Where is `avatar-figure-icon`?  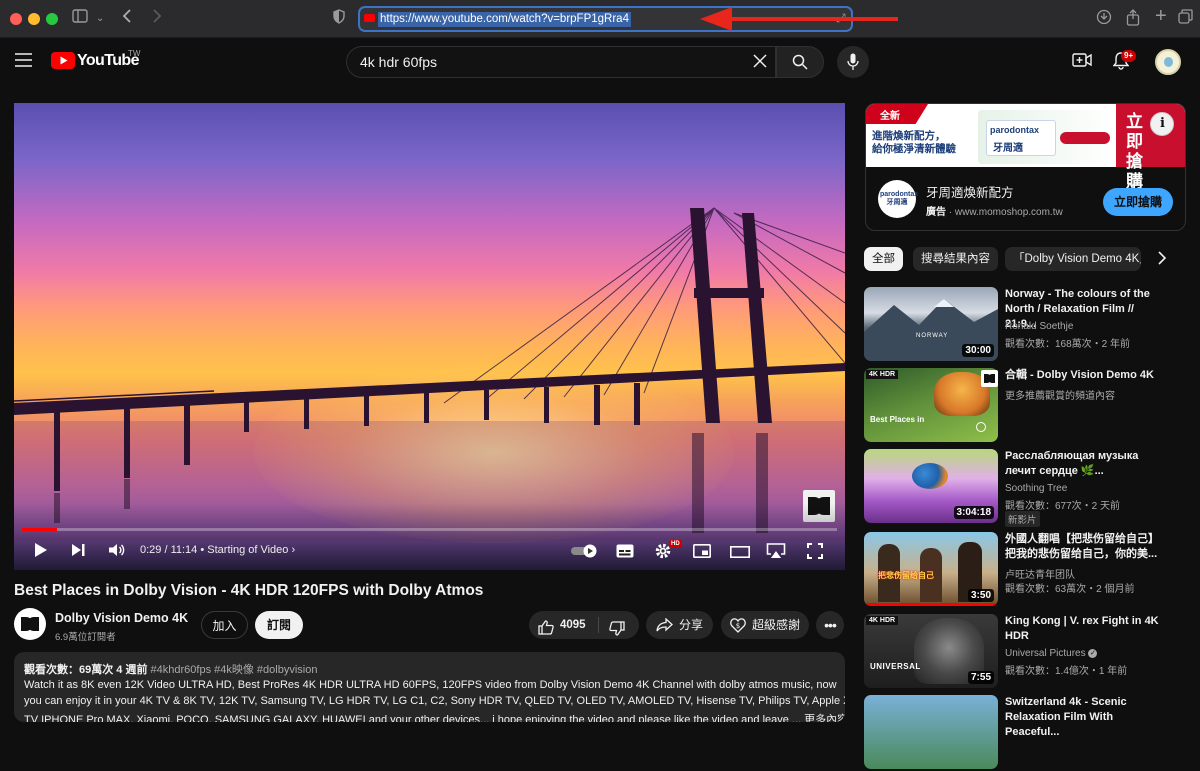 avatar-figure-icon is located at coordinates (1168, 62).